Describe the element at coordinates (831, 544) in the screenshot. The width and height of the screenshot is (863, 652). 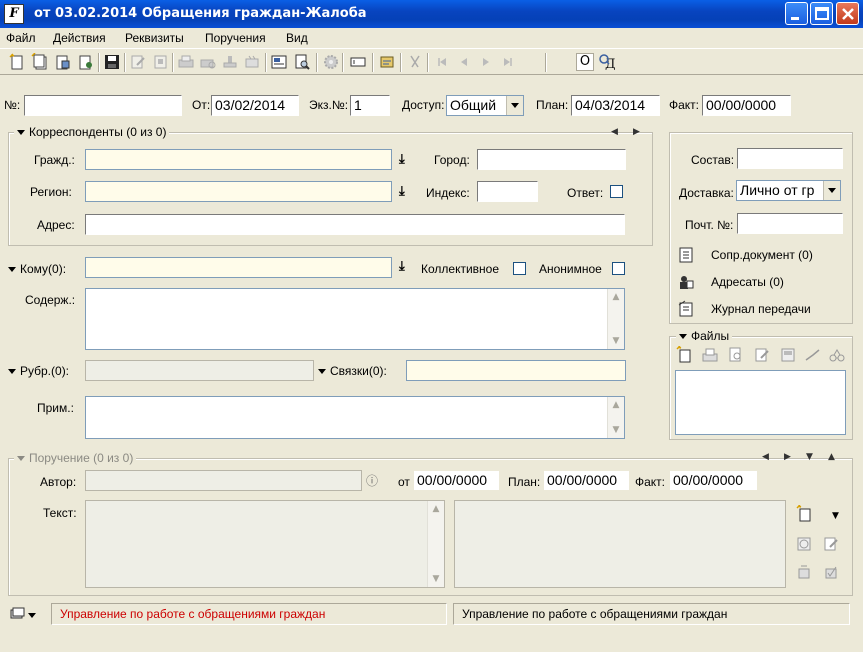
I see `assignment-edit-icon` at that location.